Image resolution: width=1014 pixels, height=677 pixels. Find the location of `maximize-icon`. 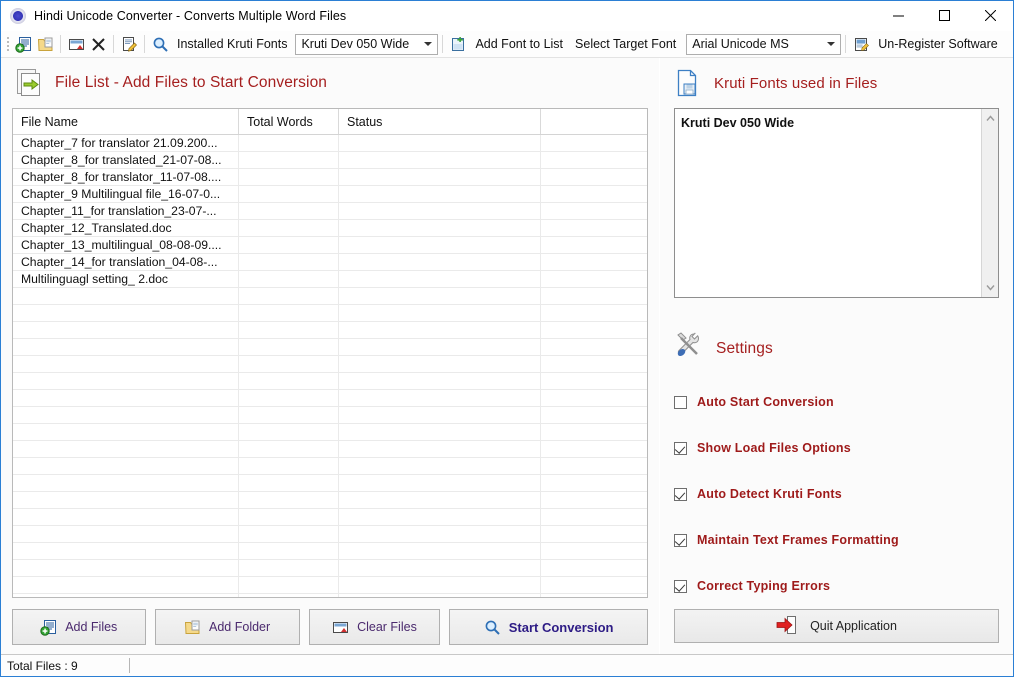

maximize-icon is located at coordinates (944, 15).